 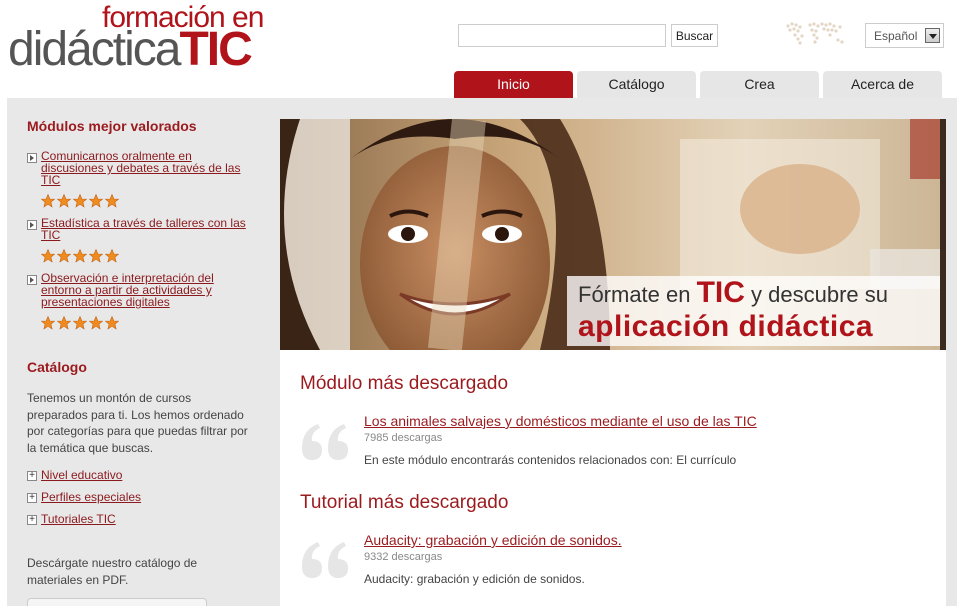 What do you see at coordinates (636, 84) in the screenshot?
I see `tab-catalogo: Catálogo` at bounding box center [636, 84].